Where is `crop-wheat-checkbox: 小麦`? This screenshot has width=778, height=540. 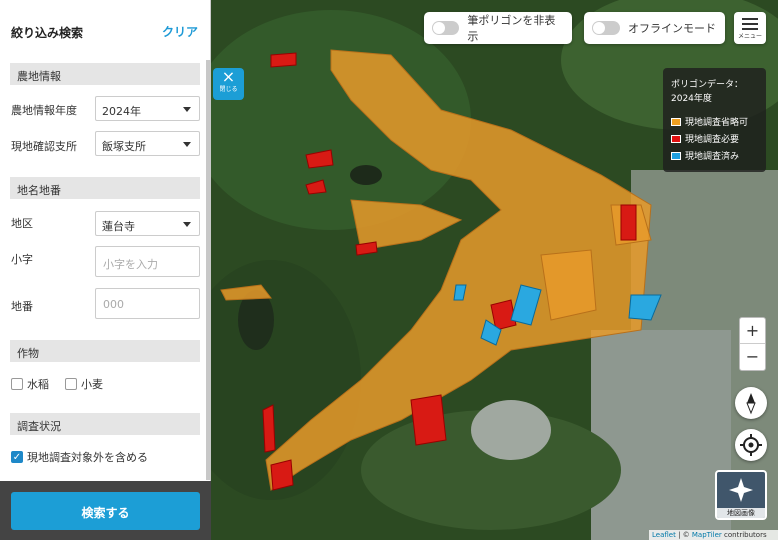
crop-wheat-checkbox: 小麦 is located at coordinates (84, 384).